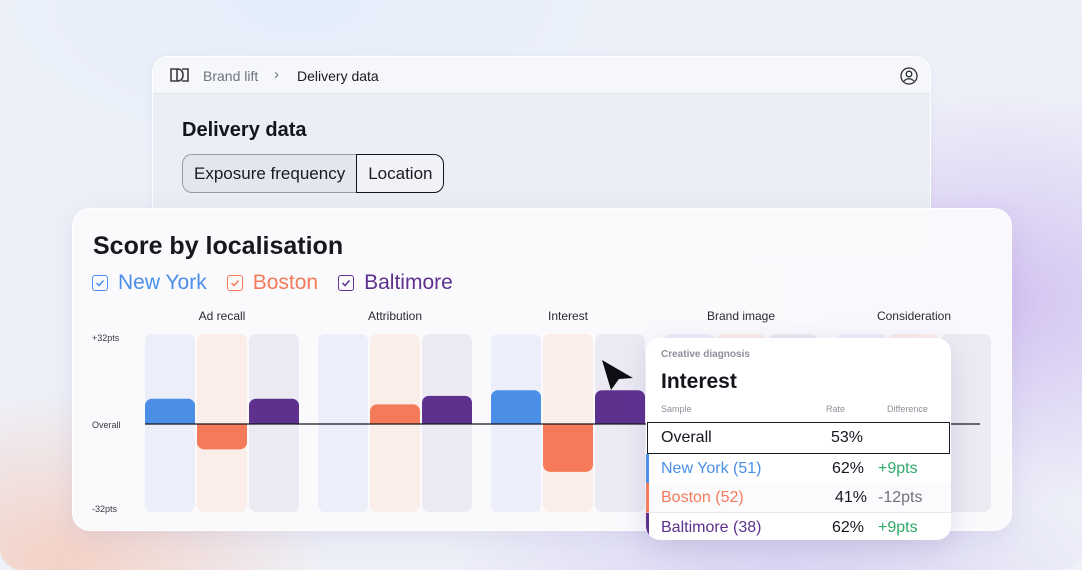 The image size is (1082, 570). Describe the element at coordinates (400, 173) in the screenshot. I see `tab-location: Location` at that location.